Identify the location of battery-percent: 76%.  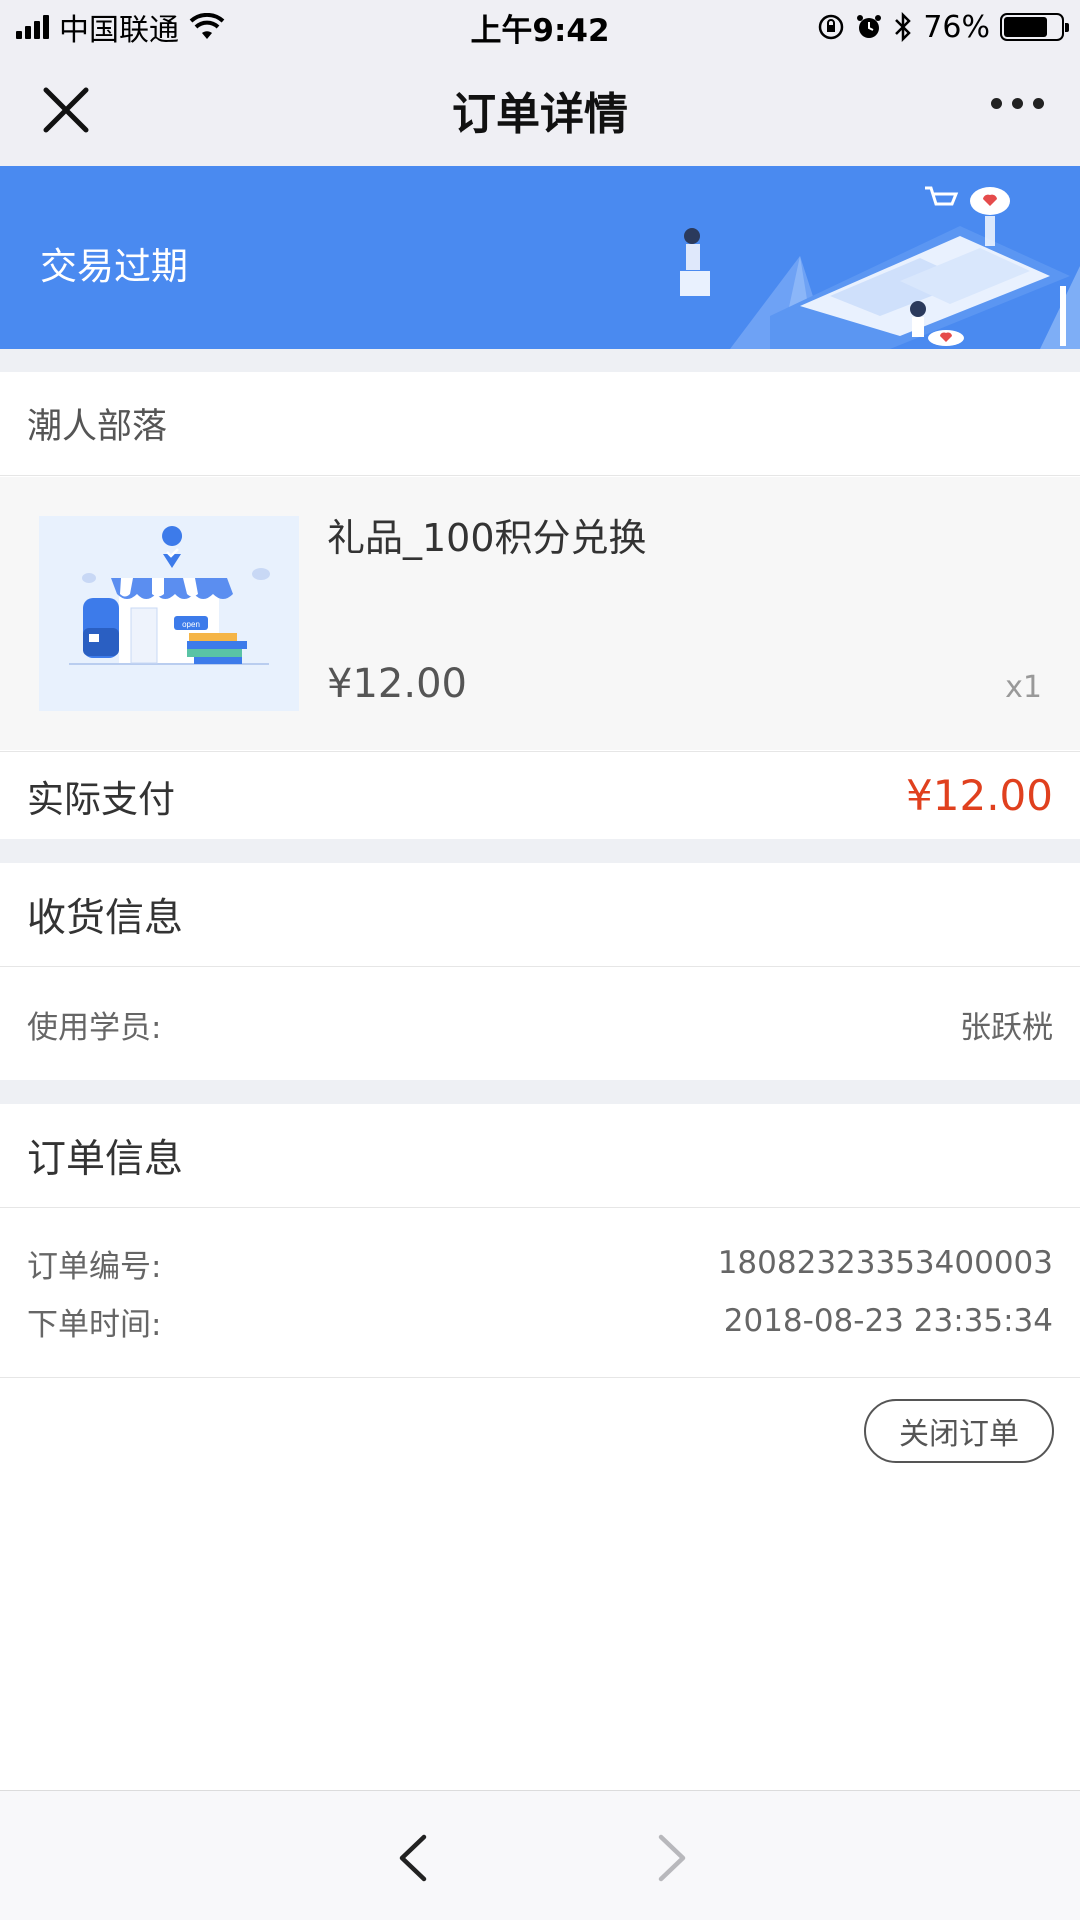
(956, 27).